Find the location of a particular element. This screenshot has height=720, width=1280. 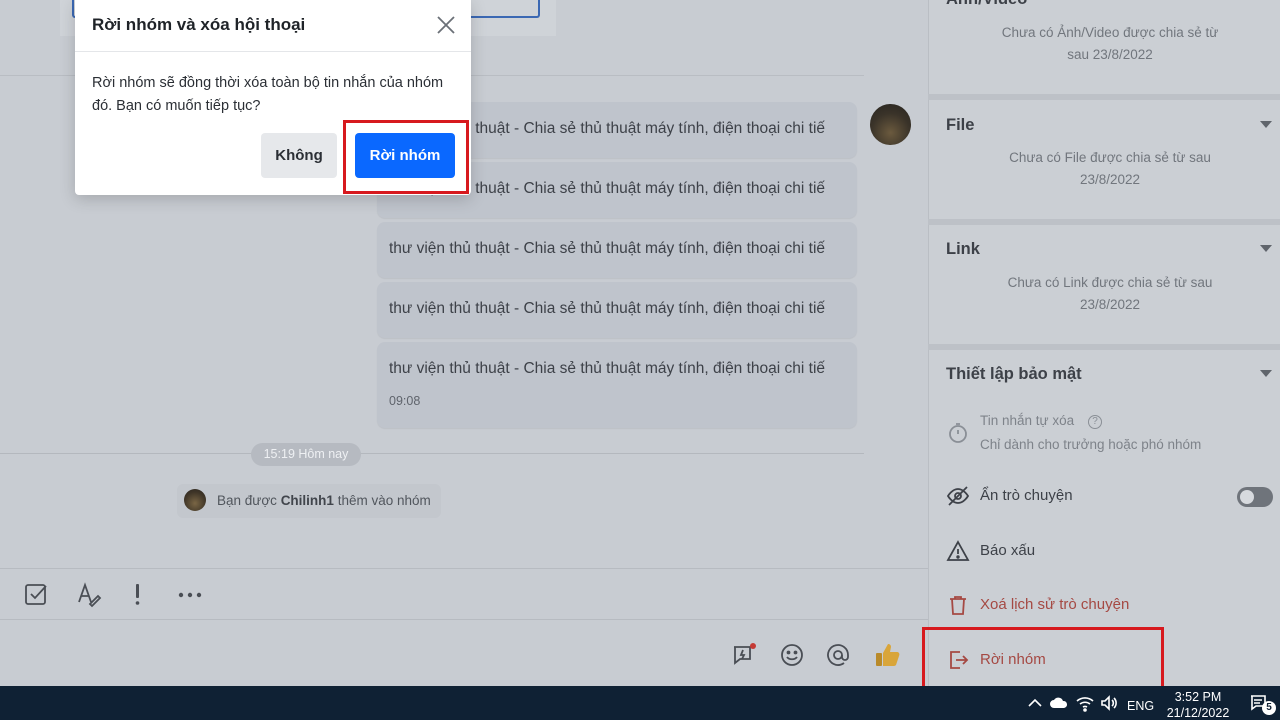

wifi-icon is located at coordinates (1085, 703).